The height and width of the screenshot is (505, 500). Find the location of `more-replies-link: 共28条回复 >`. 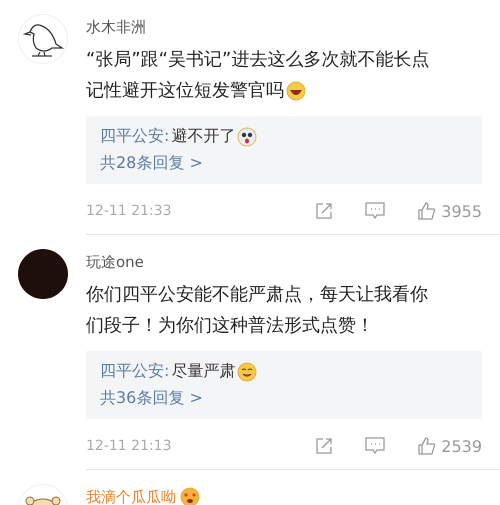

more-replies-link: 共28条回复 > is located at coordinates (151, 162).